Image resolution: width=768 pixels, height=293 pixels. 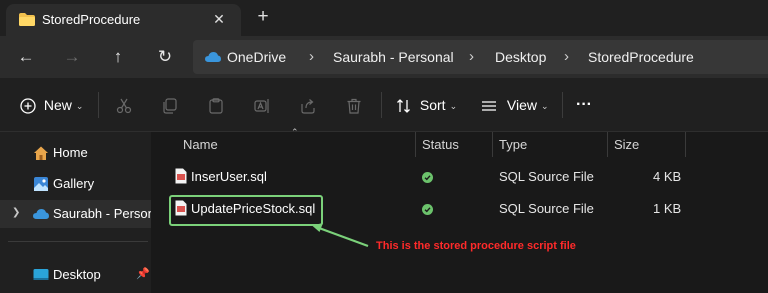 What do you see at coordinates (256, 57) in the screenshot?
I see `breadcrumb-onedrive: OneDrive` at bounding box center [256, 57].